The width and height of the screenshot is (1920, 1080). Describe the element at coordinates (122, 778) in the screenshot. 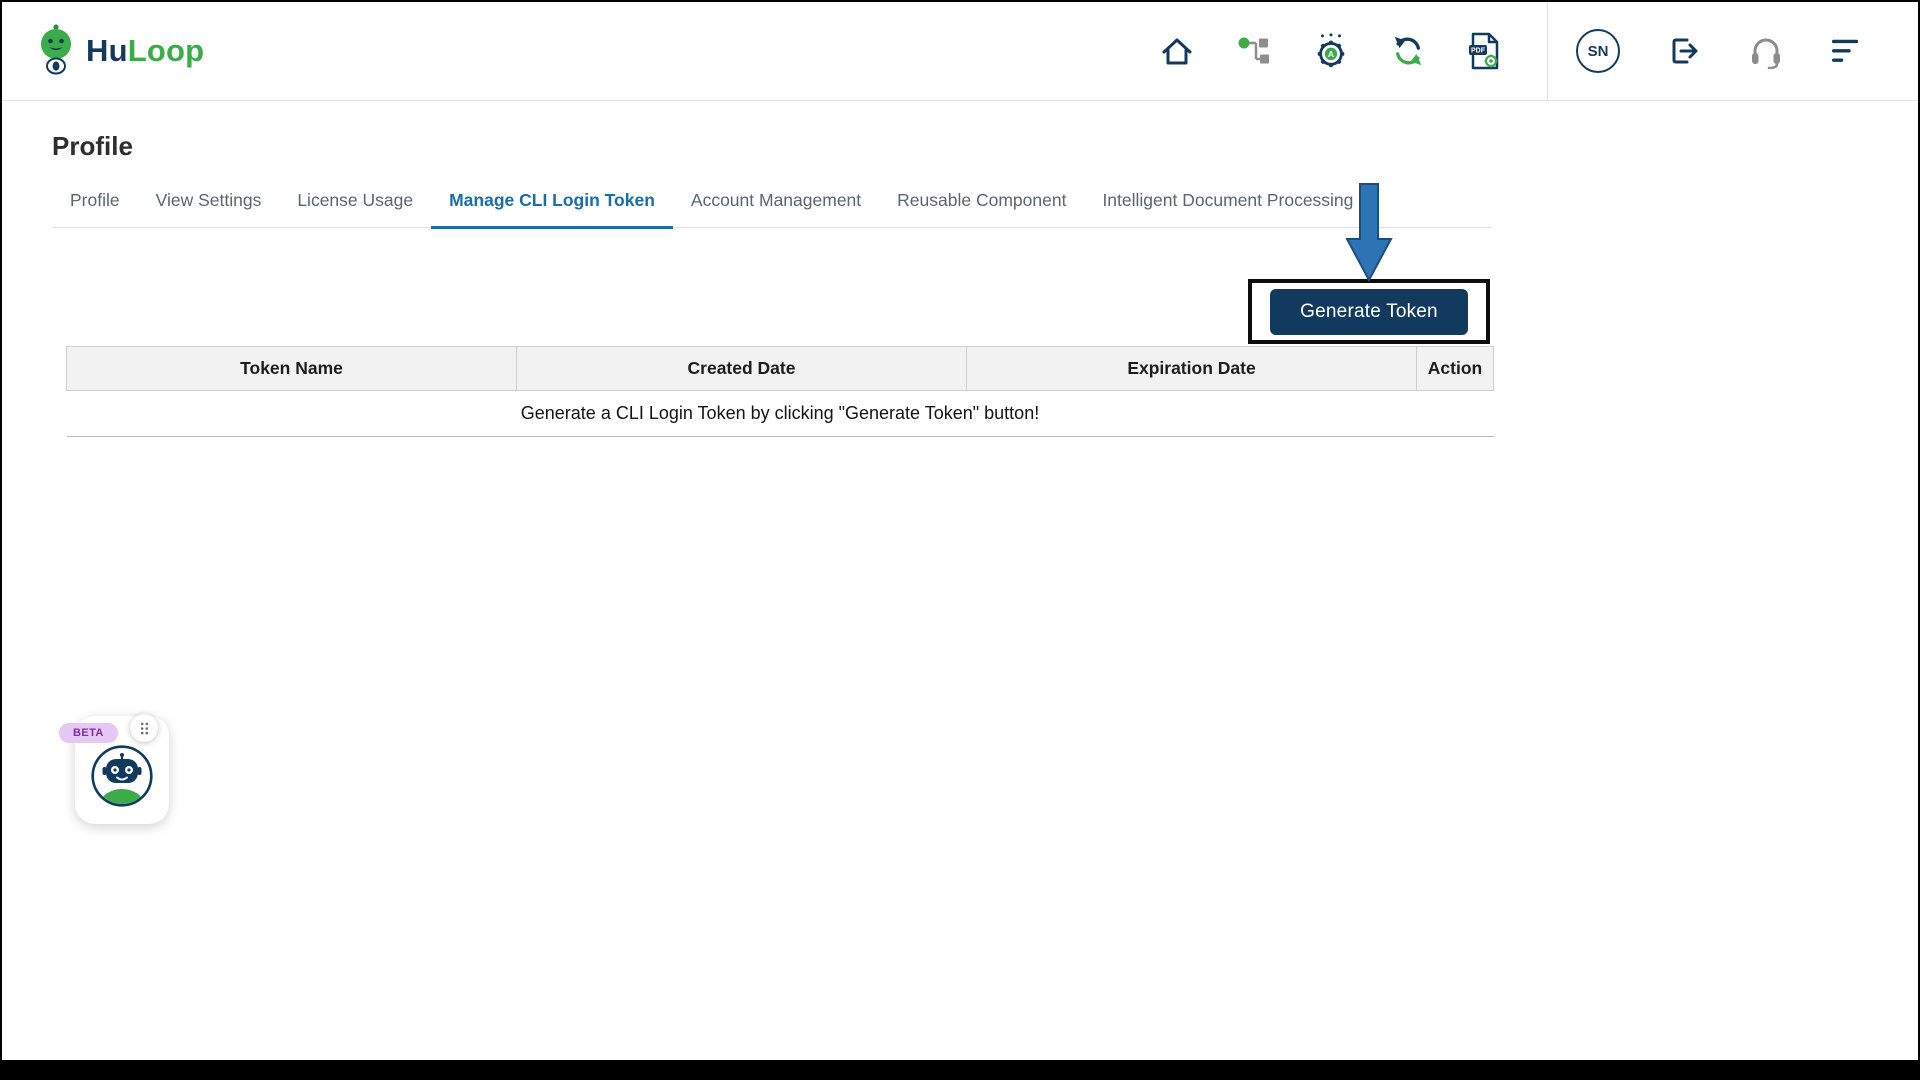

I see `chat-robot-avatar` at that location.